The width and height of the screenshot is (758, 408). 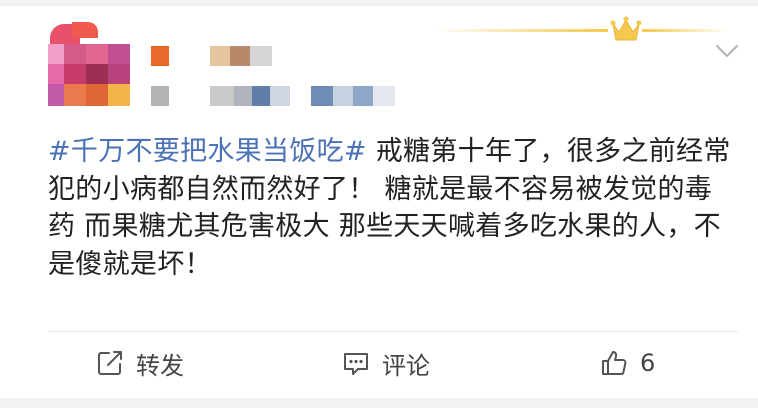 What do you see at coordinates (648, 363) in the screenshot?
I see `like-count: 6` at bounding box center [648, 363].